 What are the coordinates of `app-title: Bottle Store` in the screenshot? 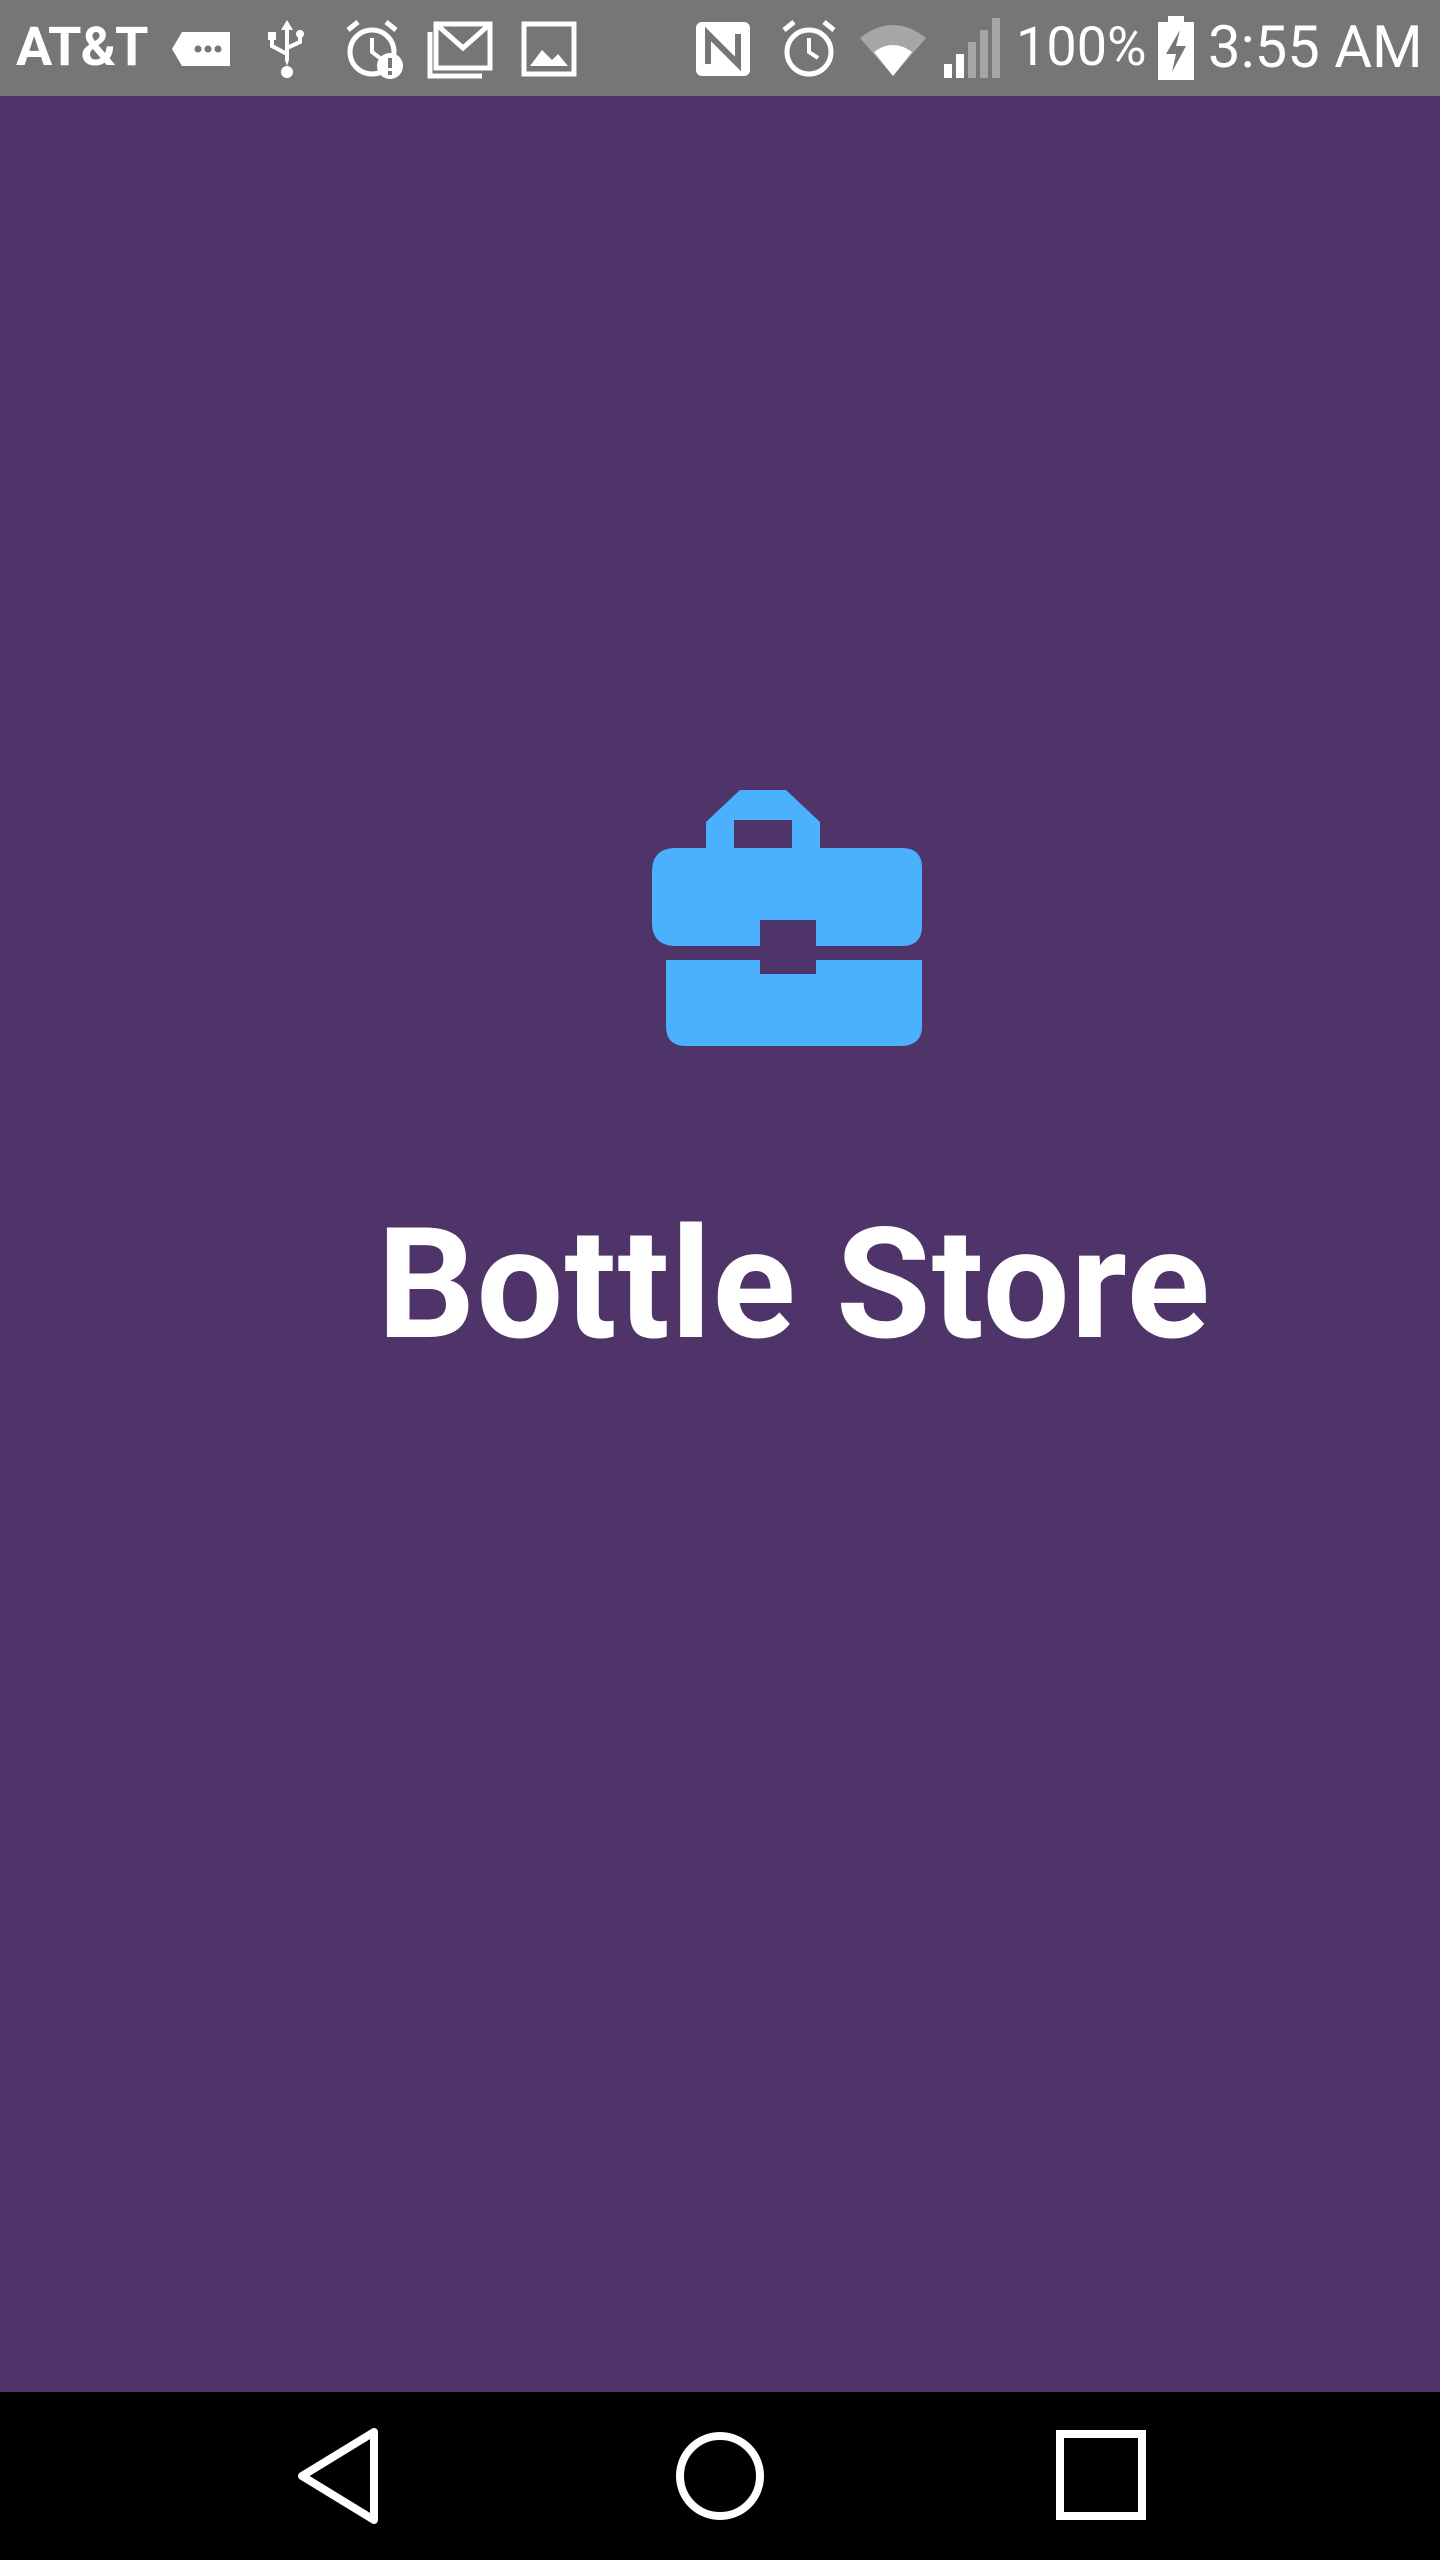 It's located at (794, 1284).